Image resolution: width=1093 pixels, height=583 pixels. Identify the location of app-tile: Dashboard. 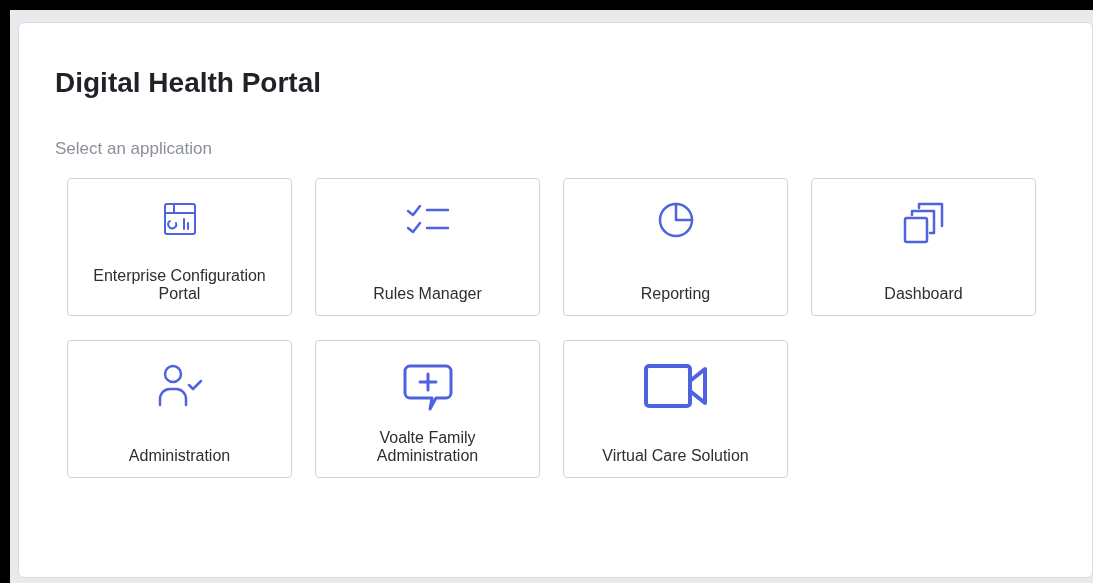
(923, 247).